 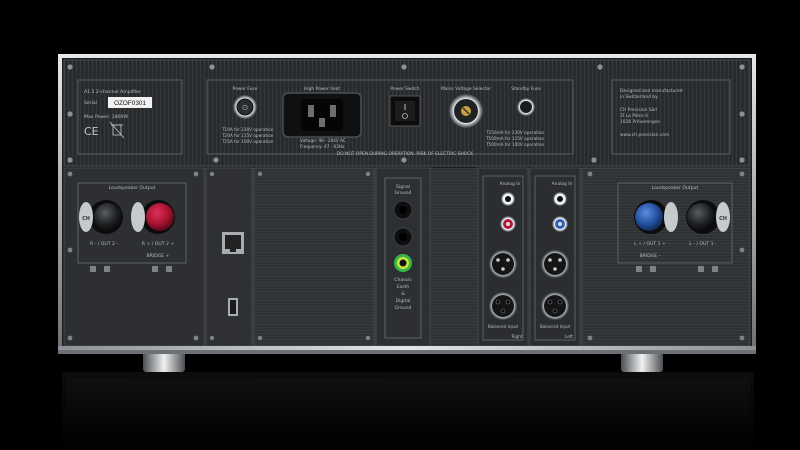 I want to click on standby-fuse-title: Standby Fuse, so click(x=526, y=89).